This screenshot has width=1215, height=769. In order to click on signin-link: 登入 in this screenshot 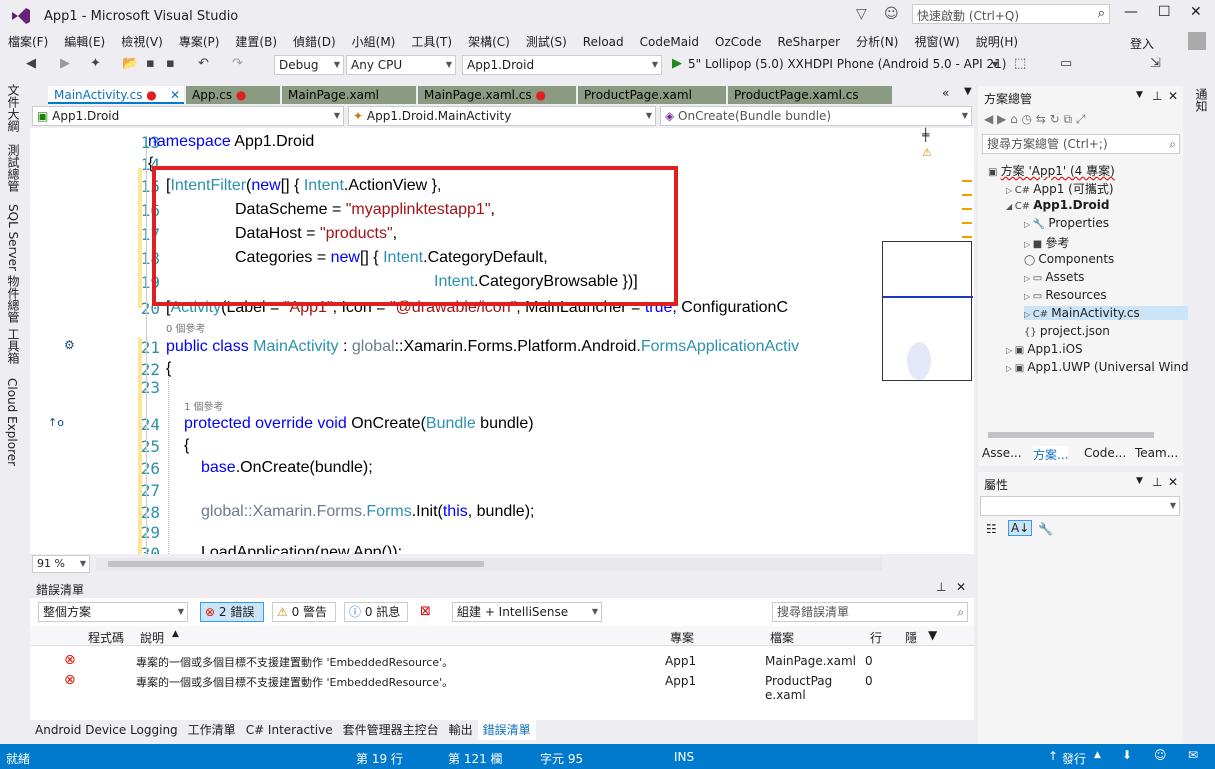, I will do `click(1142, 43)`.